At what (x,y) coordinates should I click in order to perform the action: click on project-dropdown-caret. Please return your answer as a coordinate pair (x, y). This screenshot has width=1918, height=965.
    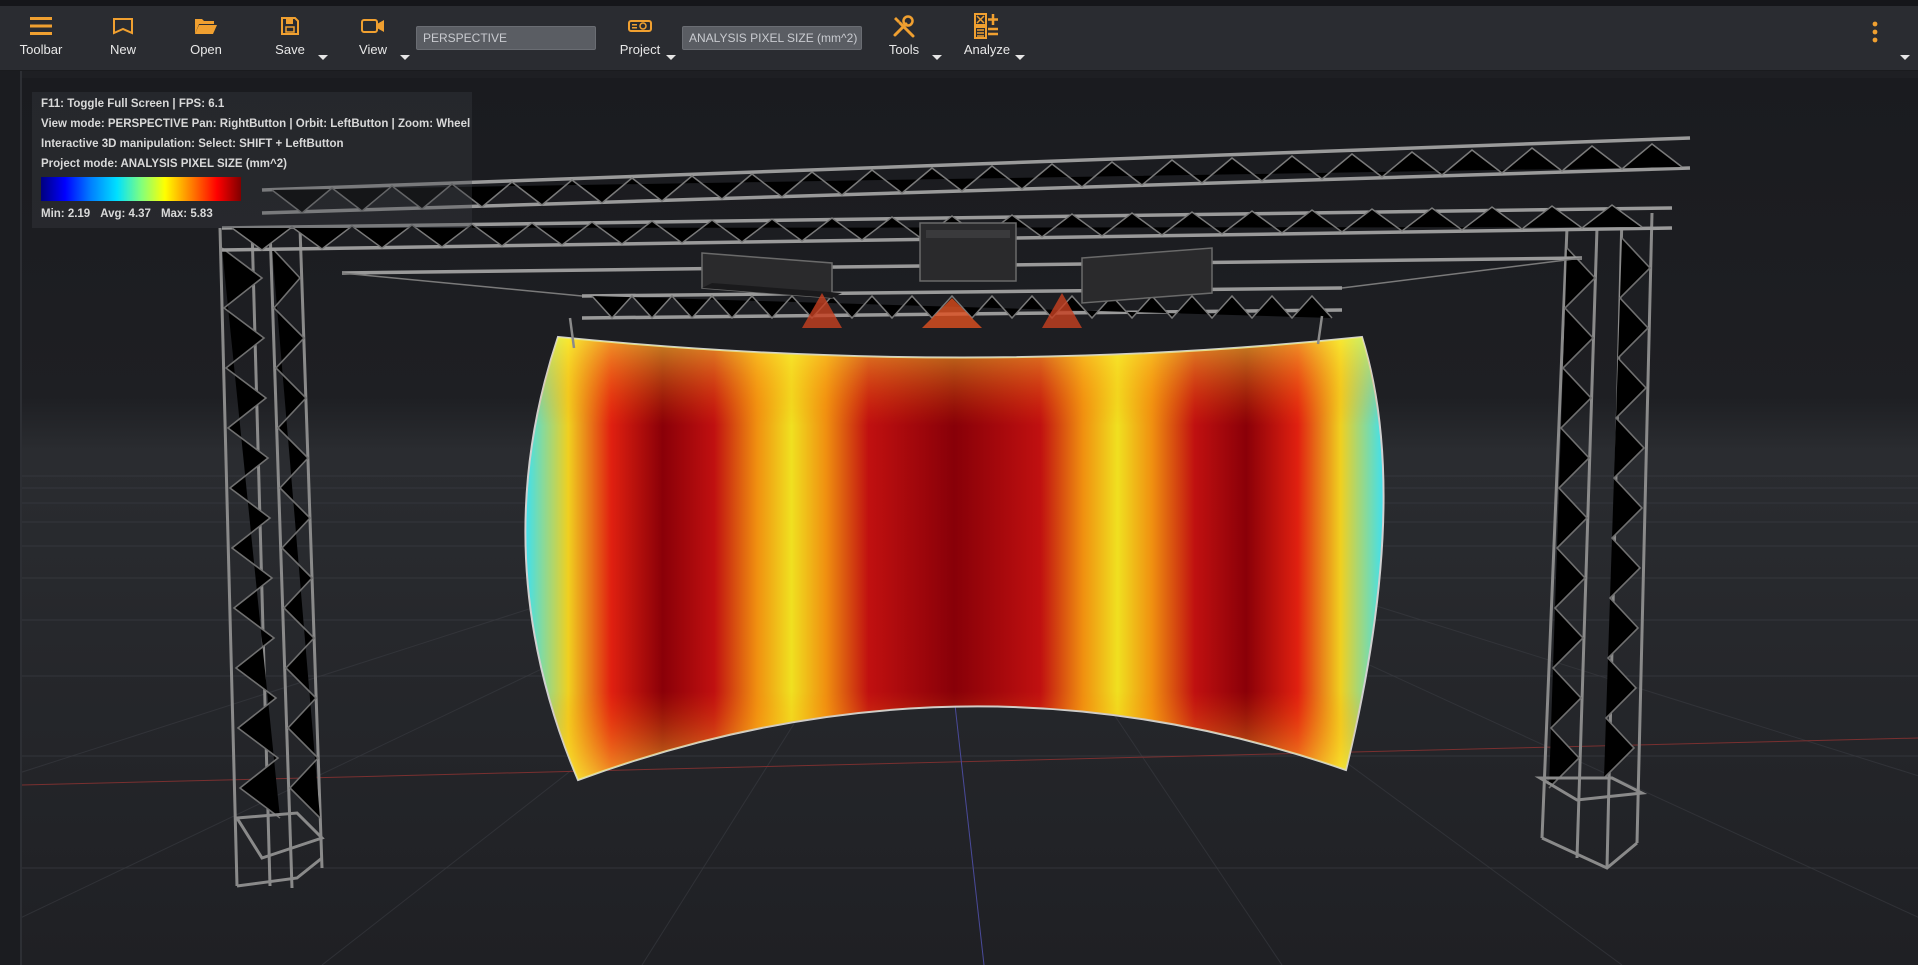
    Looking at the image, I should click on (671, 57).